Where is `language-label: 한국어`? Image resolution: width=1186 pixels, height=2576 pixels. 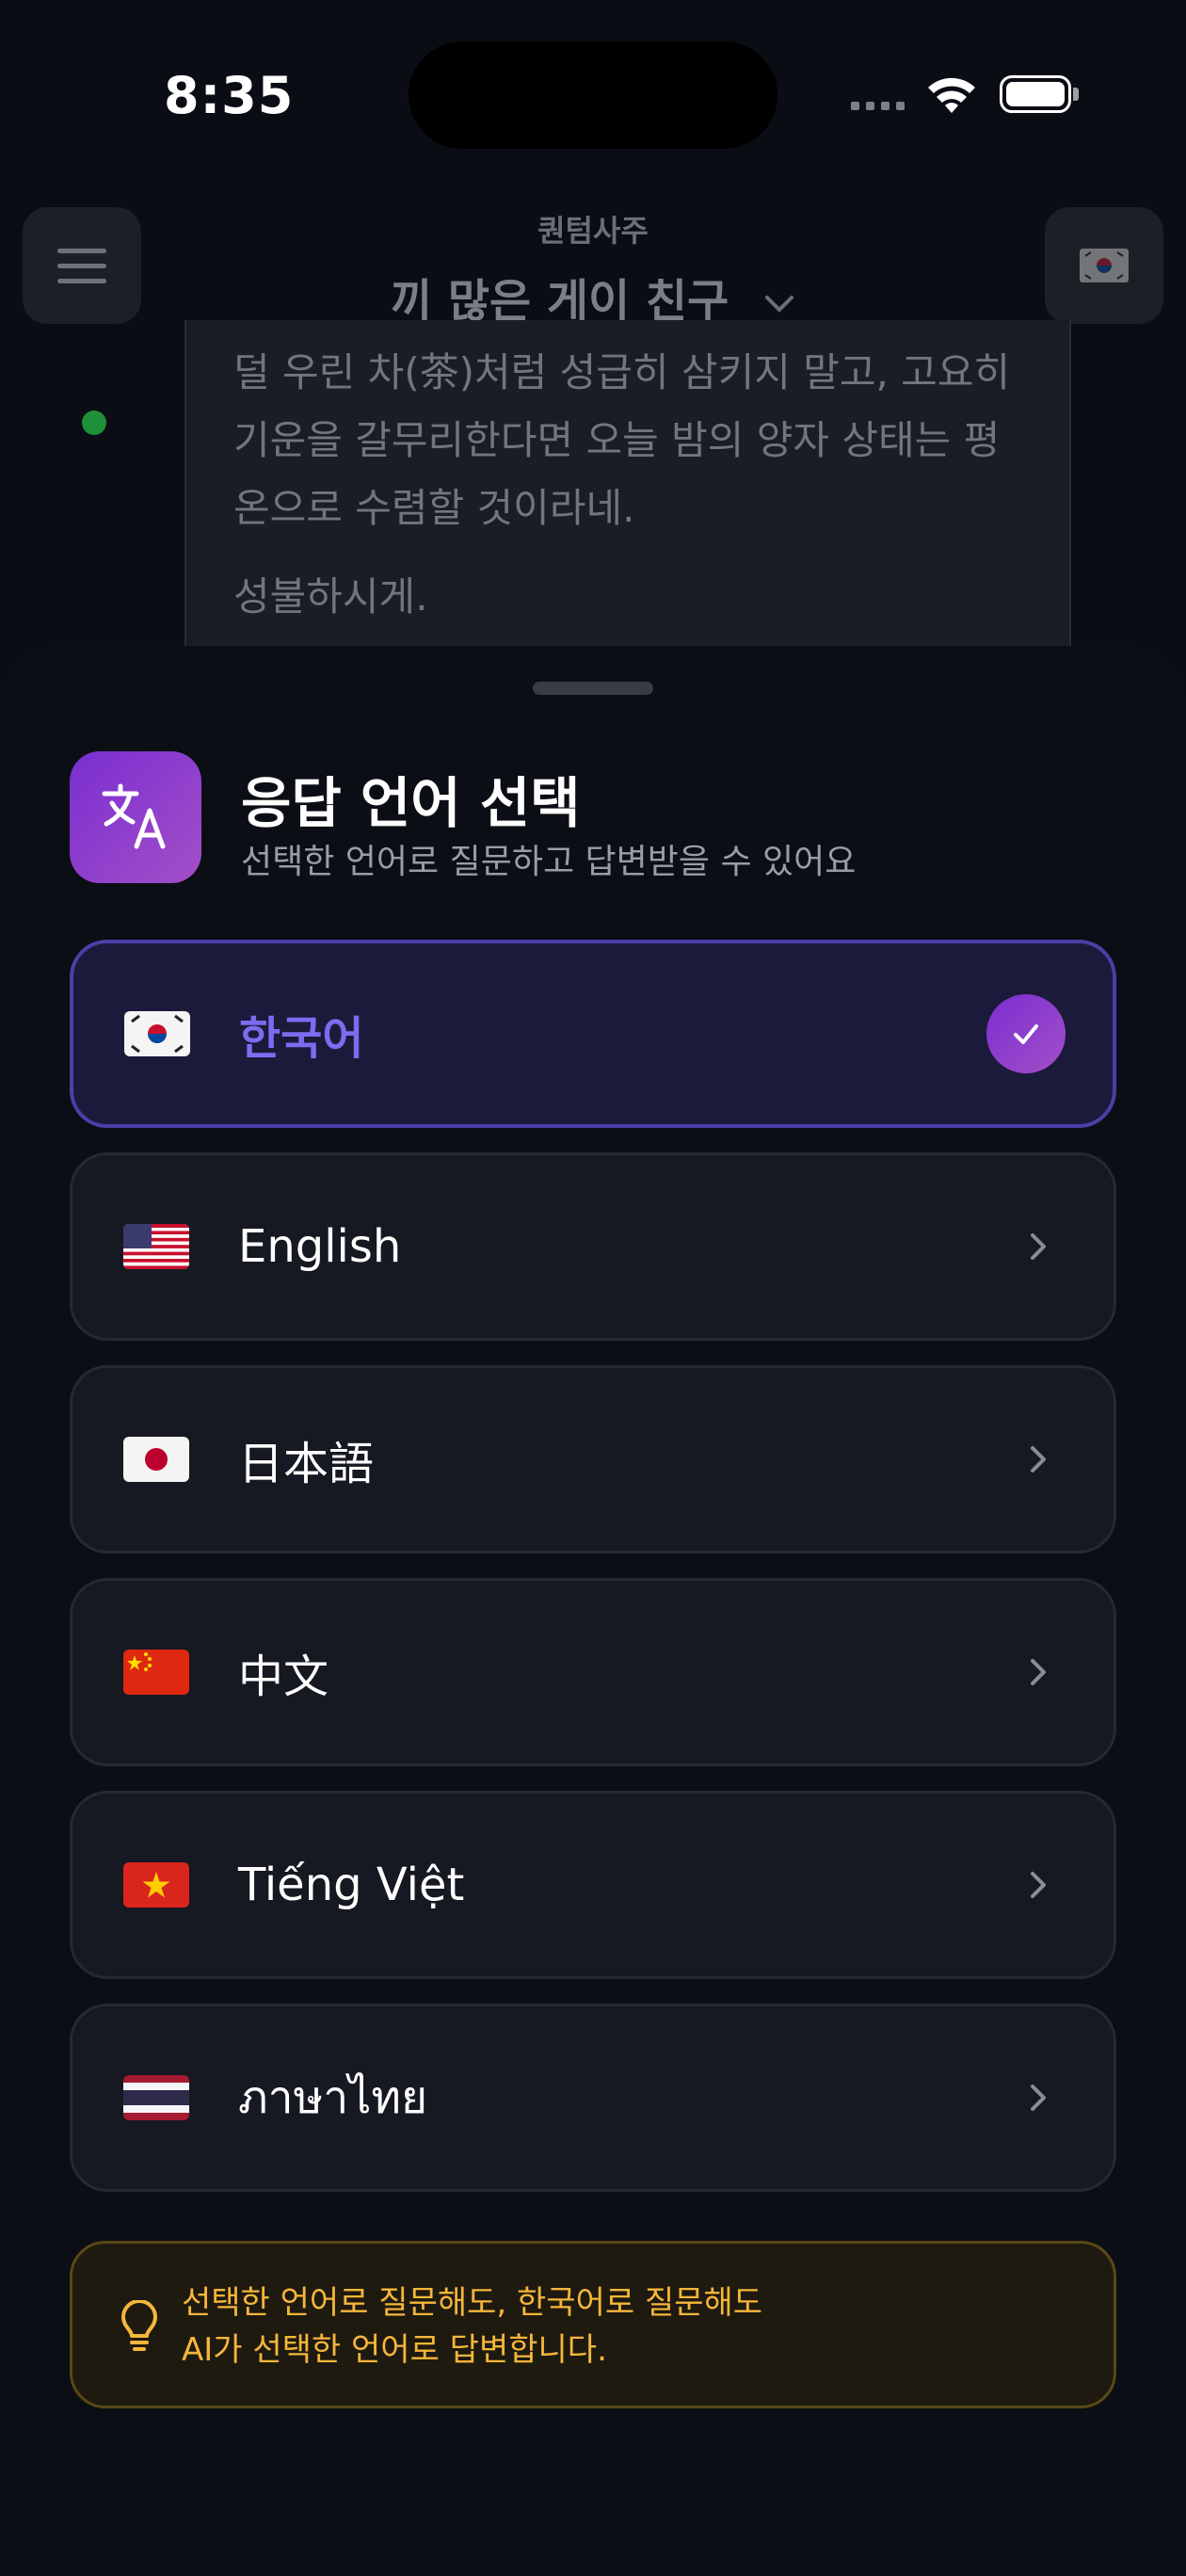
language-label: 한국어 is located at coordinates (301, 1038).